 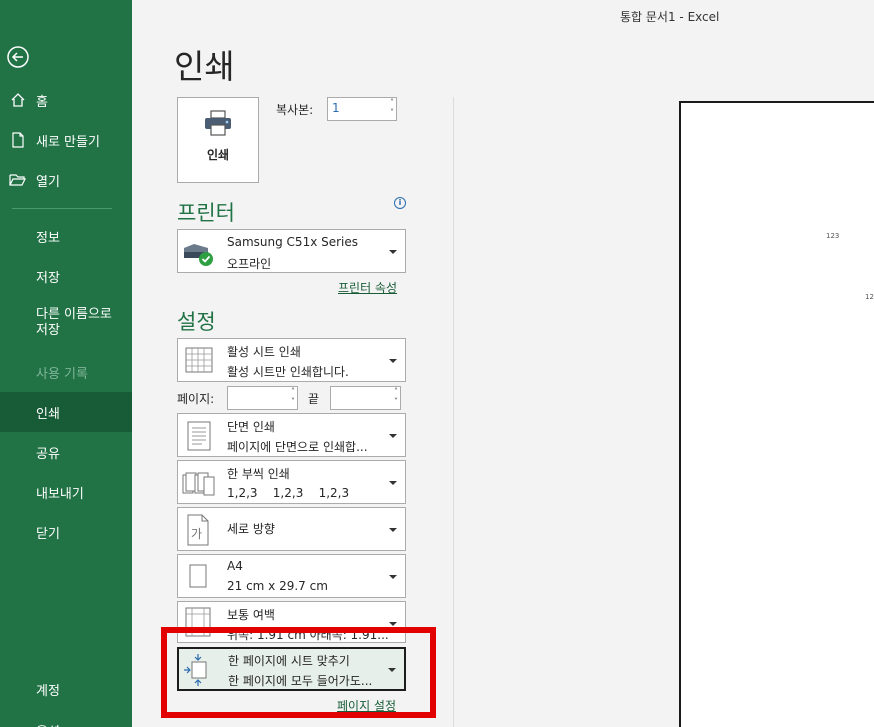 What do you see at coordinates (336, 108) in the screenshot?
I see `copies-value: 1` at bounding box center [336, 108].